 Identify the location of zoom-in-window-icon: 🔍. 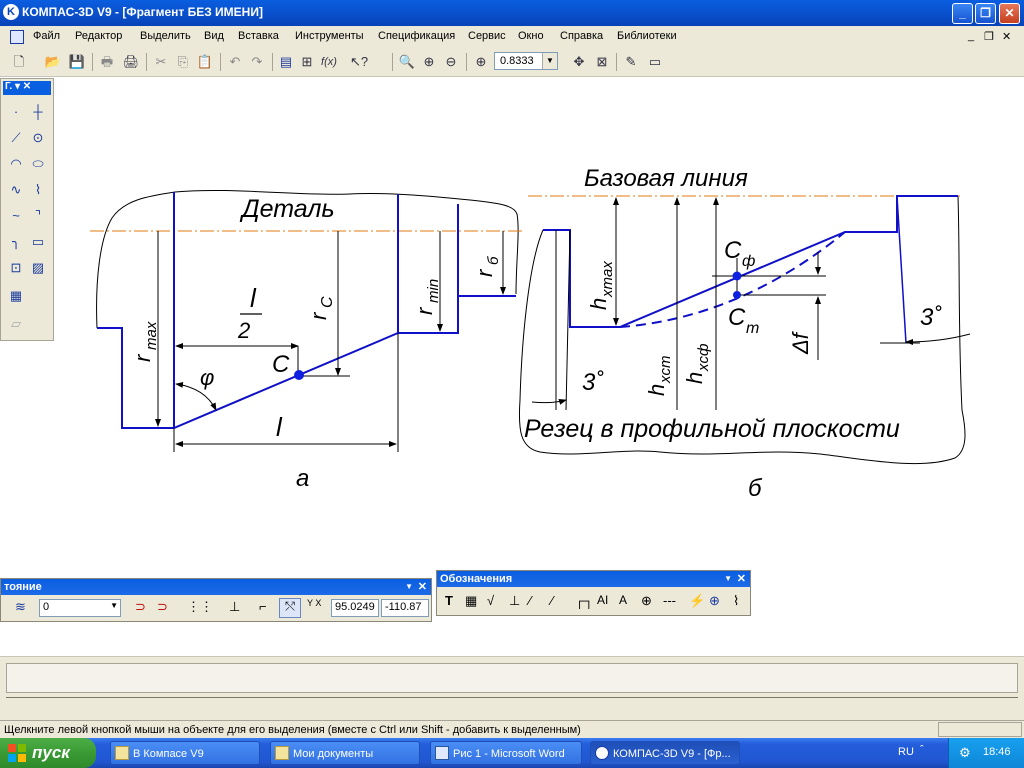
(407, 62).